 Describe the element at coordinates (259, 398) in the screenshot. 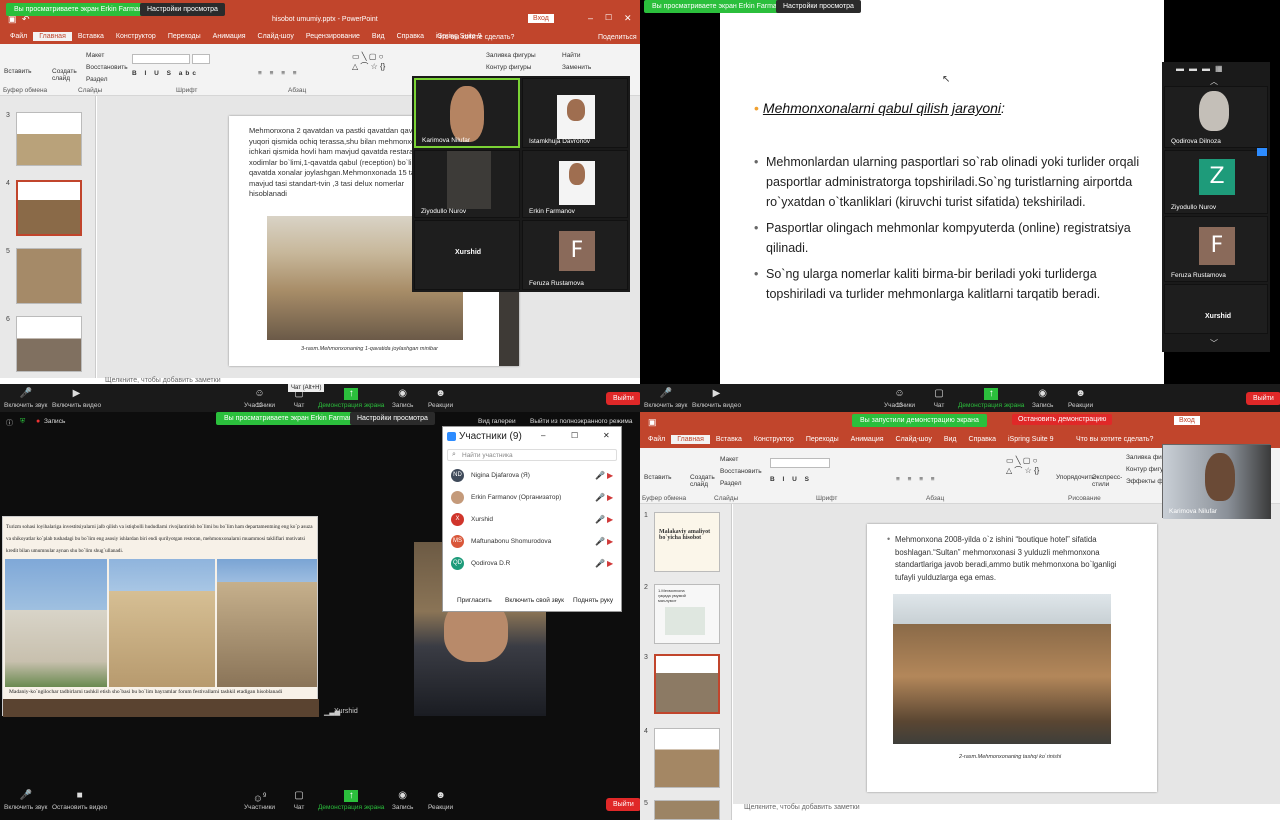

I see `participants-button: ☺12 Участники` at that location.